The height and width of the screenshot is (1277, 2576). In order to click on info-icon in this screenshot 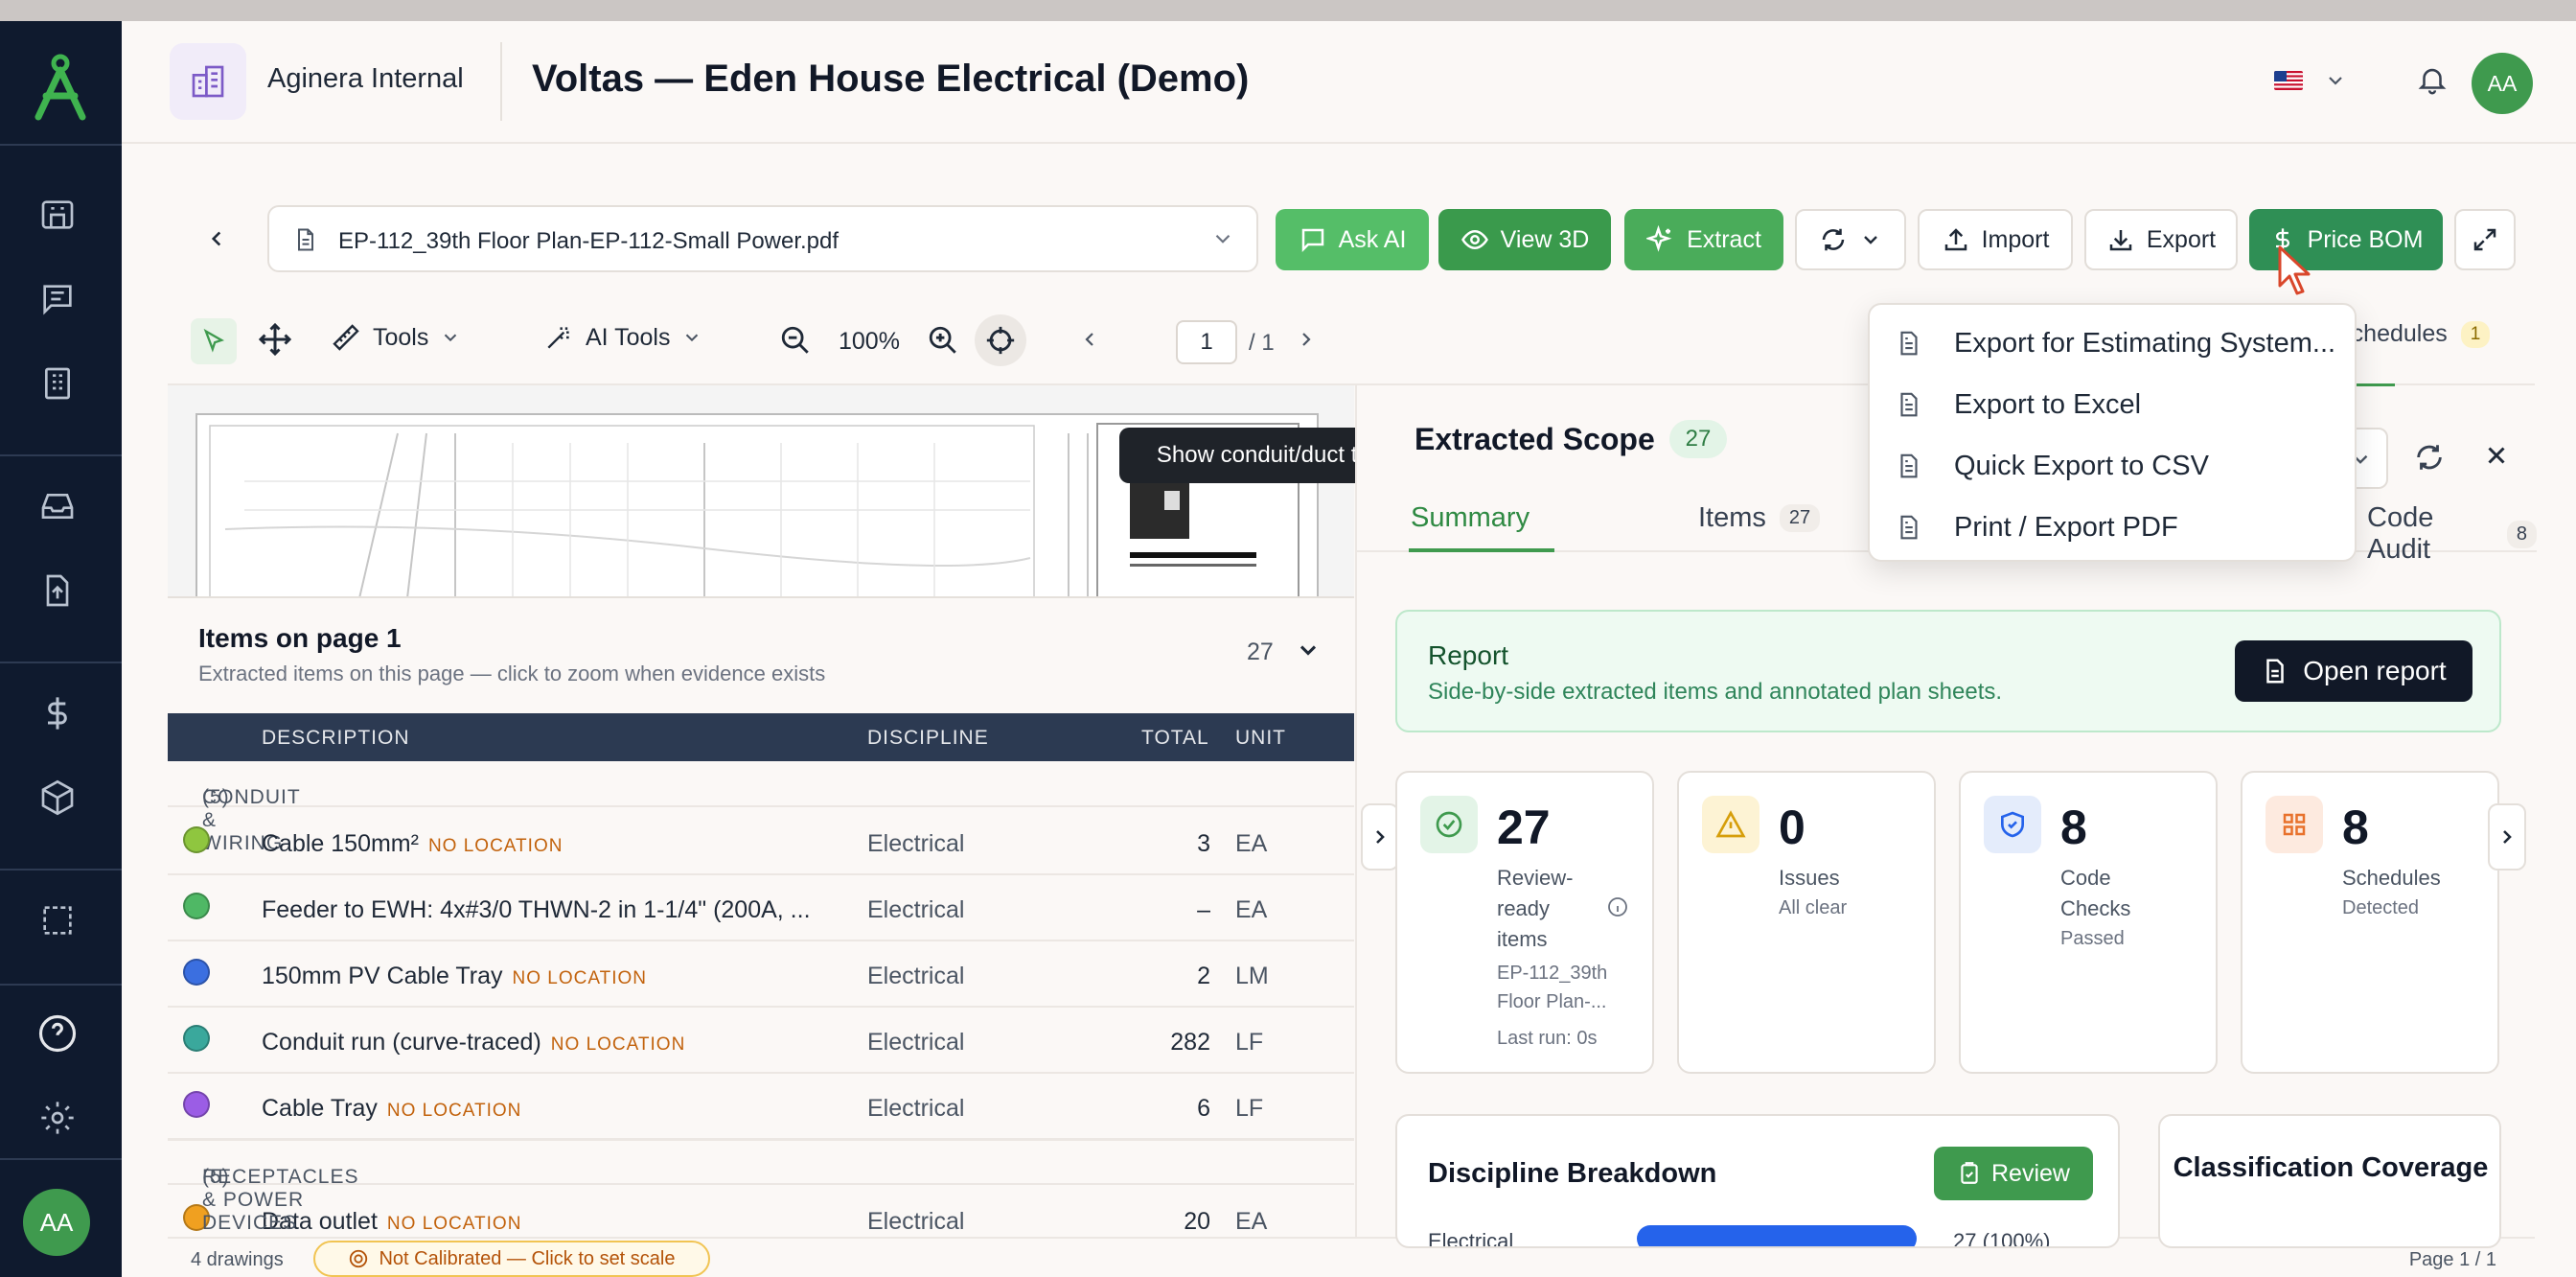, I will do `click(1617, 907)`.